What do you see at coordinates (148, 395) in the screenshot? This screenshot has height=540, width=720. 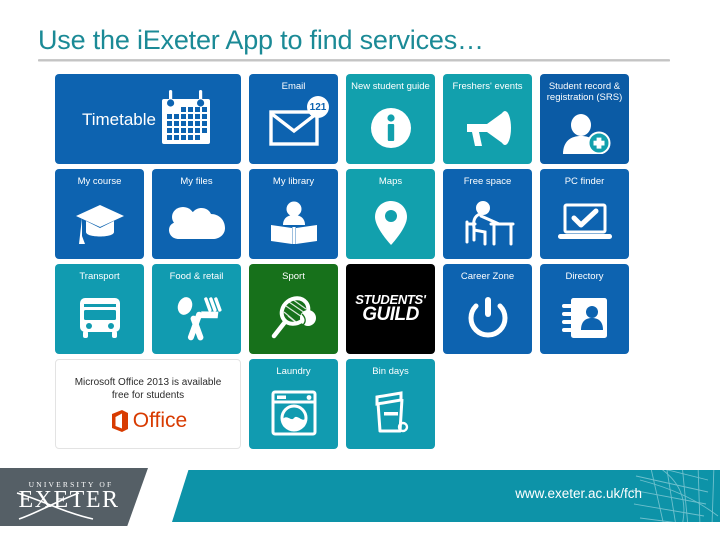 I see `office-line-2: free for students` at bounding box center [148, 395].